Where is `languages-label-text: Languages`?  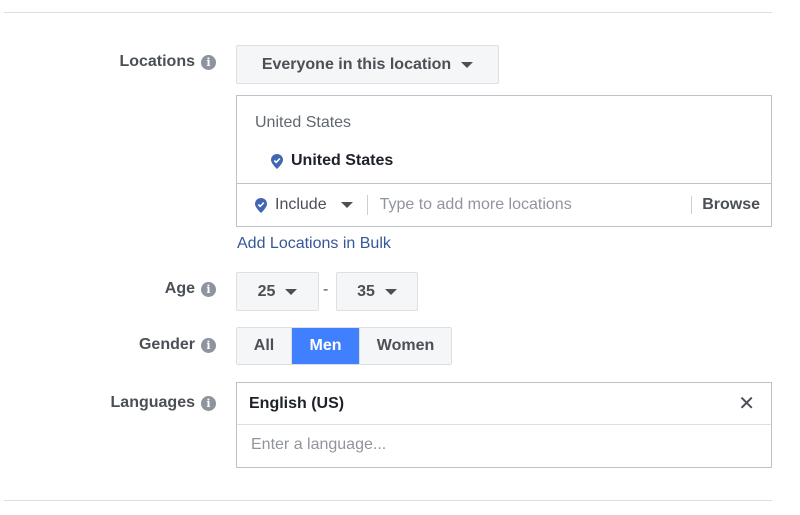
languages-label-text: Languages is located at coordinates (152, 402).